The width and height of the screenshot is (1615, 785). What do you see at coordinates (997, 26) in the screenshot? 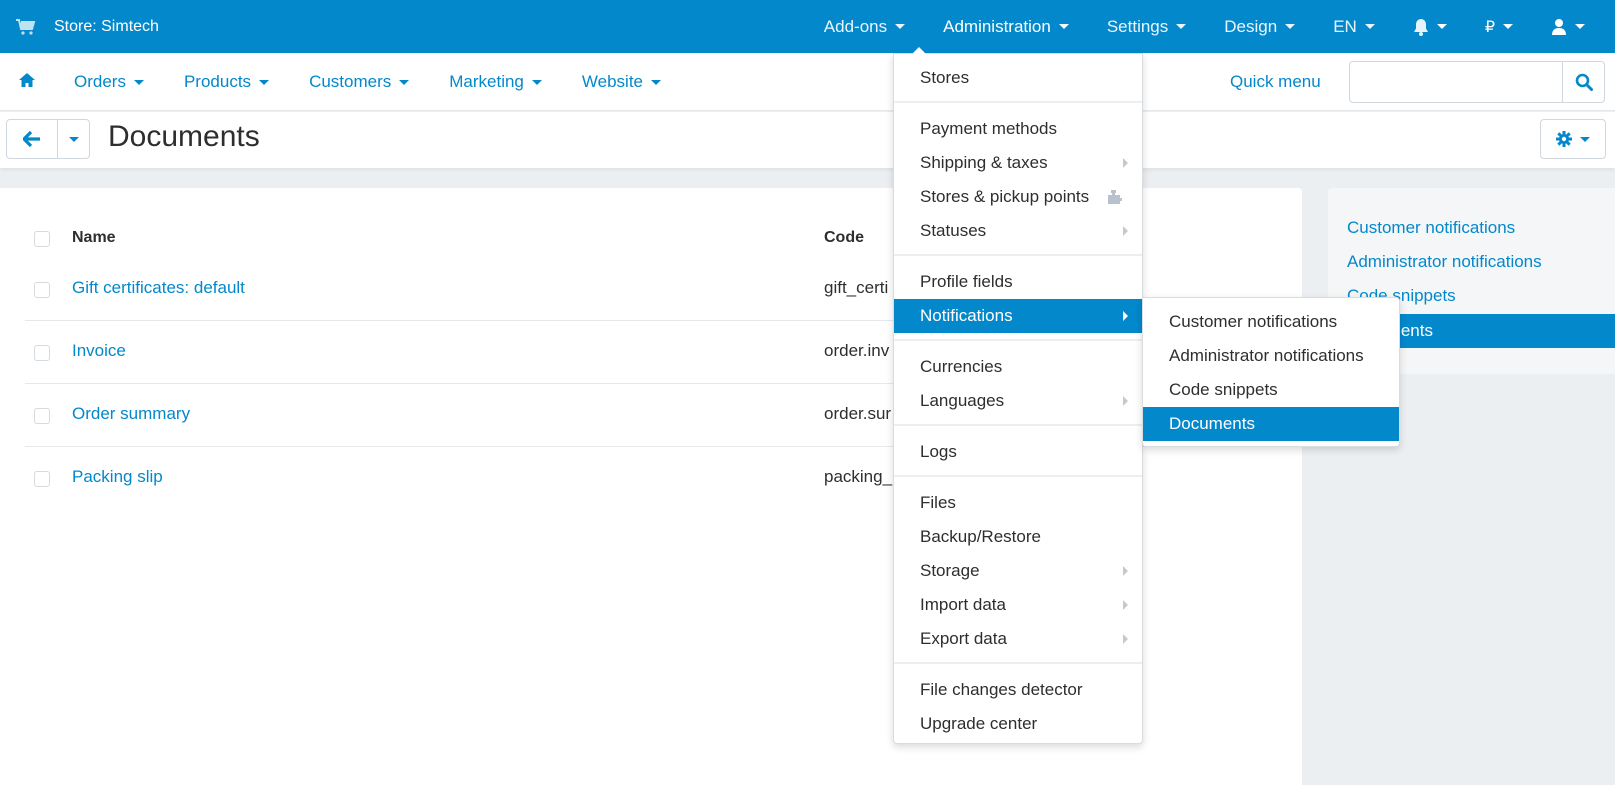
I see `topnav-label: Administration` at bounding box center [997, 26].